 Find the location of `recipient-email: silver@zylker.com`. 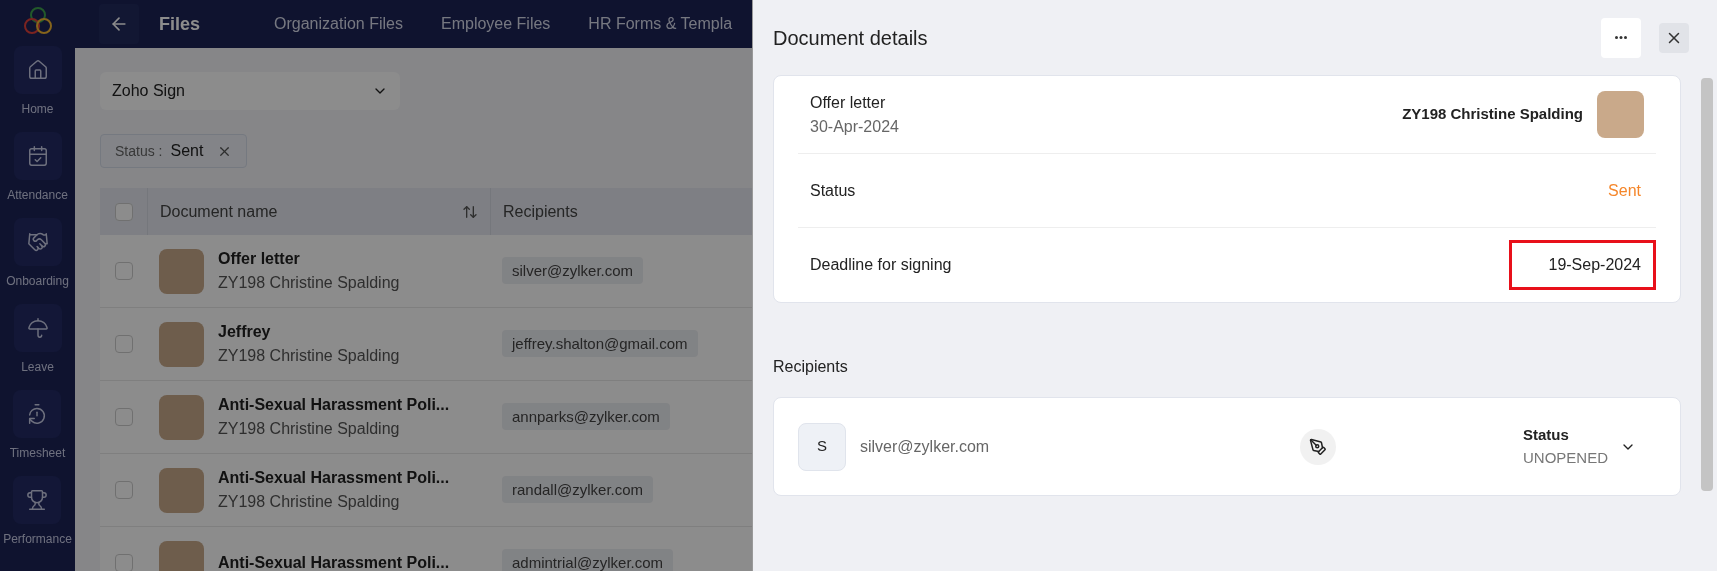

recipient-email: silver@zylker.com is located at coordinates (925, 446).